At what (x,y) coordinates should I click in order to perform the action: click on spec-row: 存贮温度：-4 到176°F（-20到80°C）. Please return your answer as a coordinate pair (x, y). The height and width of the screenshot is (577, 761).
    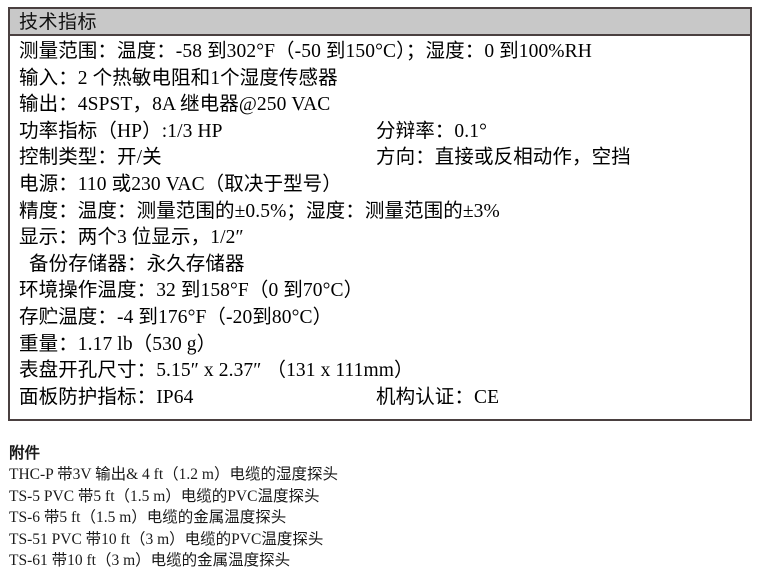
    Looking at the image, I should click on (384, 318).